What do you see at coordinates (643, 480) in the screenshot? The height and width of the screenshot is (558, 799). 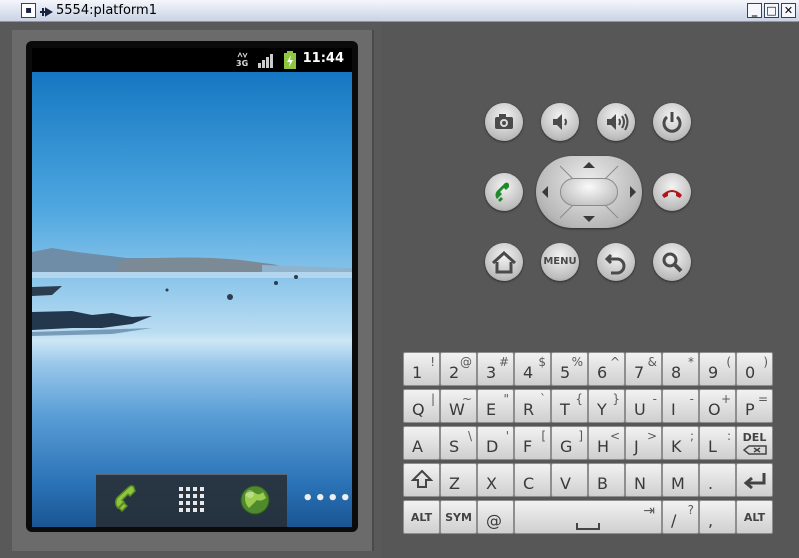 I see `key-n: N` at bounding box center [643, 480].